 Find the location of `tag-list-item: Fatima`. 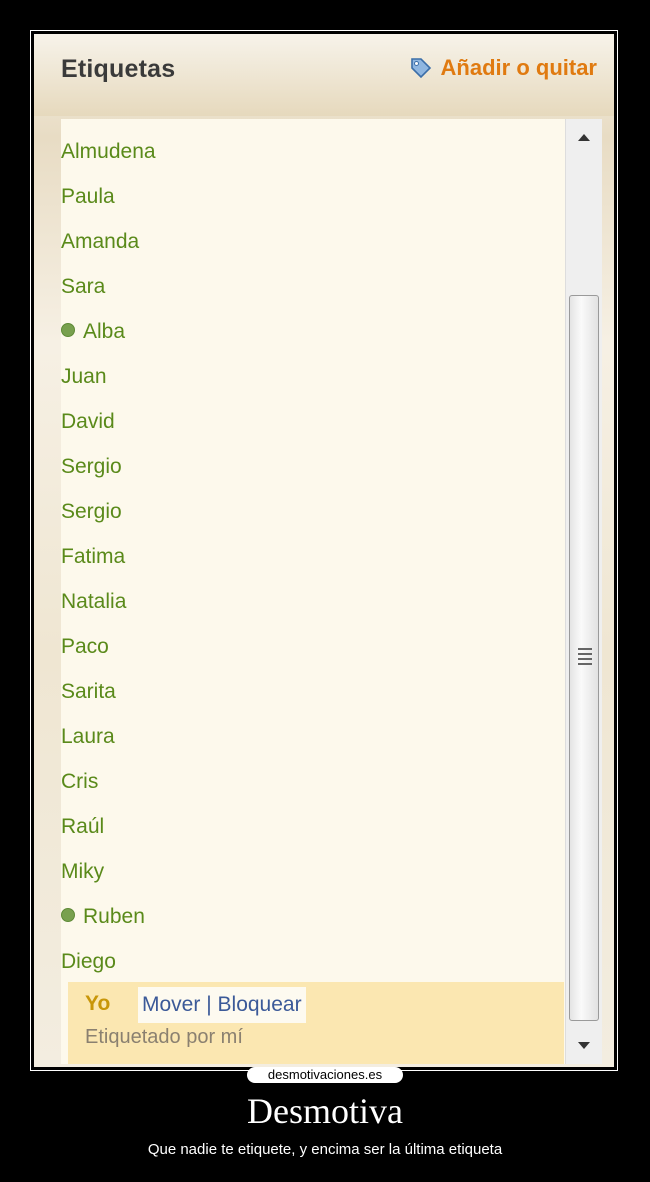

tag-list-item: Fatima is located at coordinates (93, 557).